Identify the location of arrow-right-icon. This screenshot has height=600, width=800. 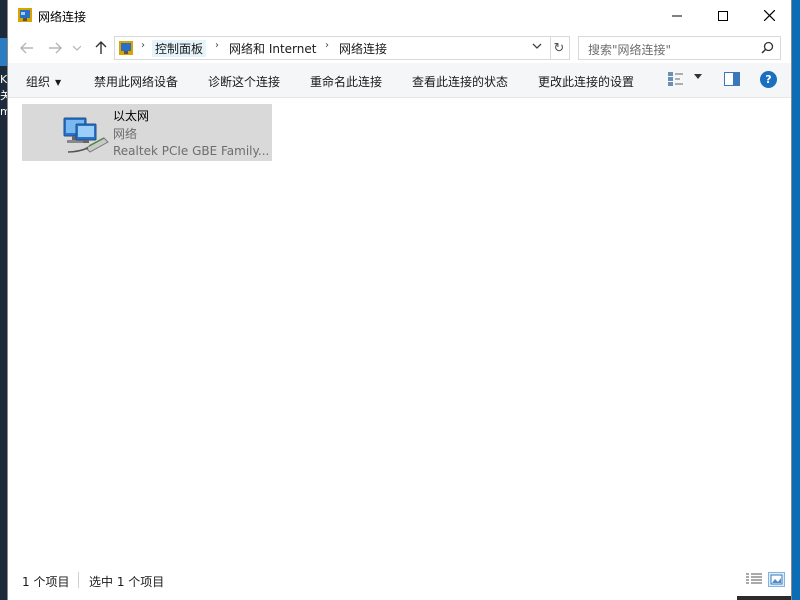
(55, 48).